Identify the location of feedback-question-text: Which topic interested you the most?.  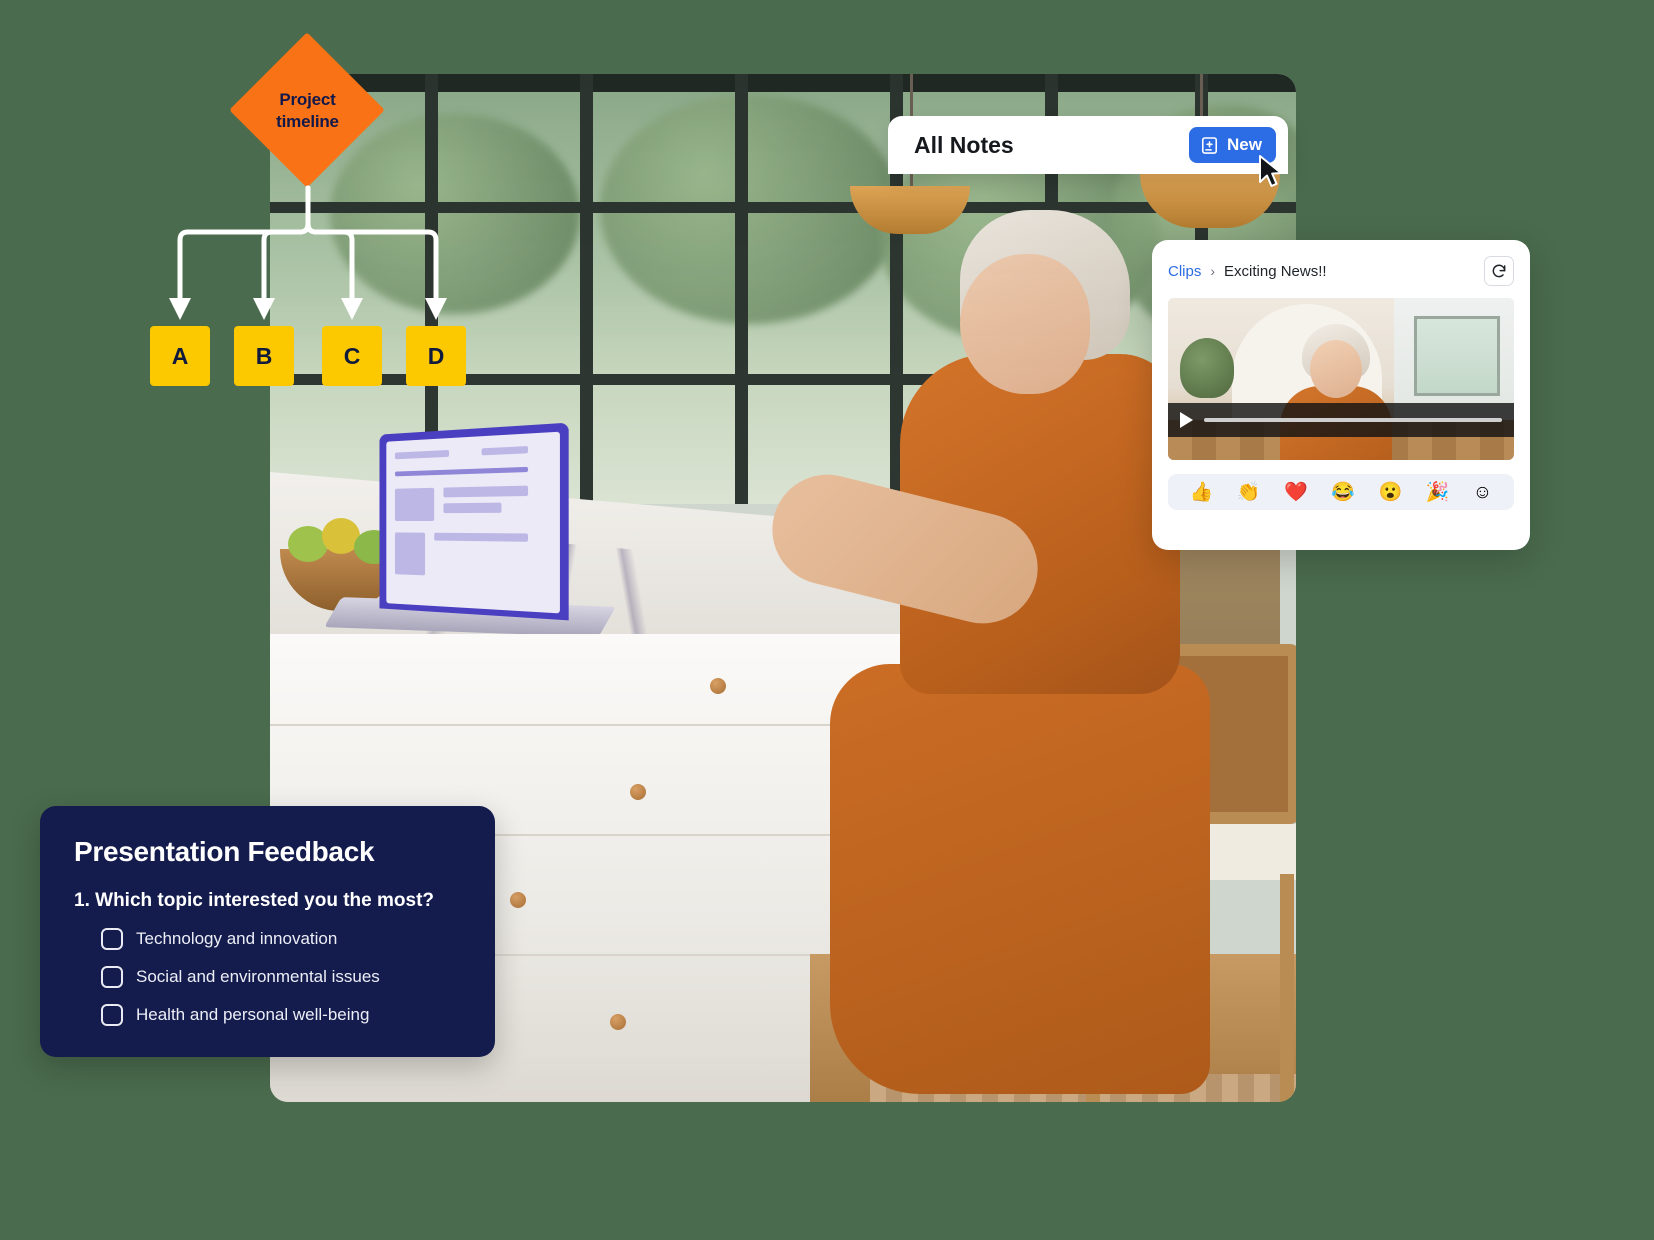
(264, 900).